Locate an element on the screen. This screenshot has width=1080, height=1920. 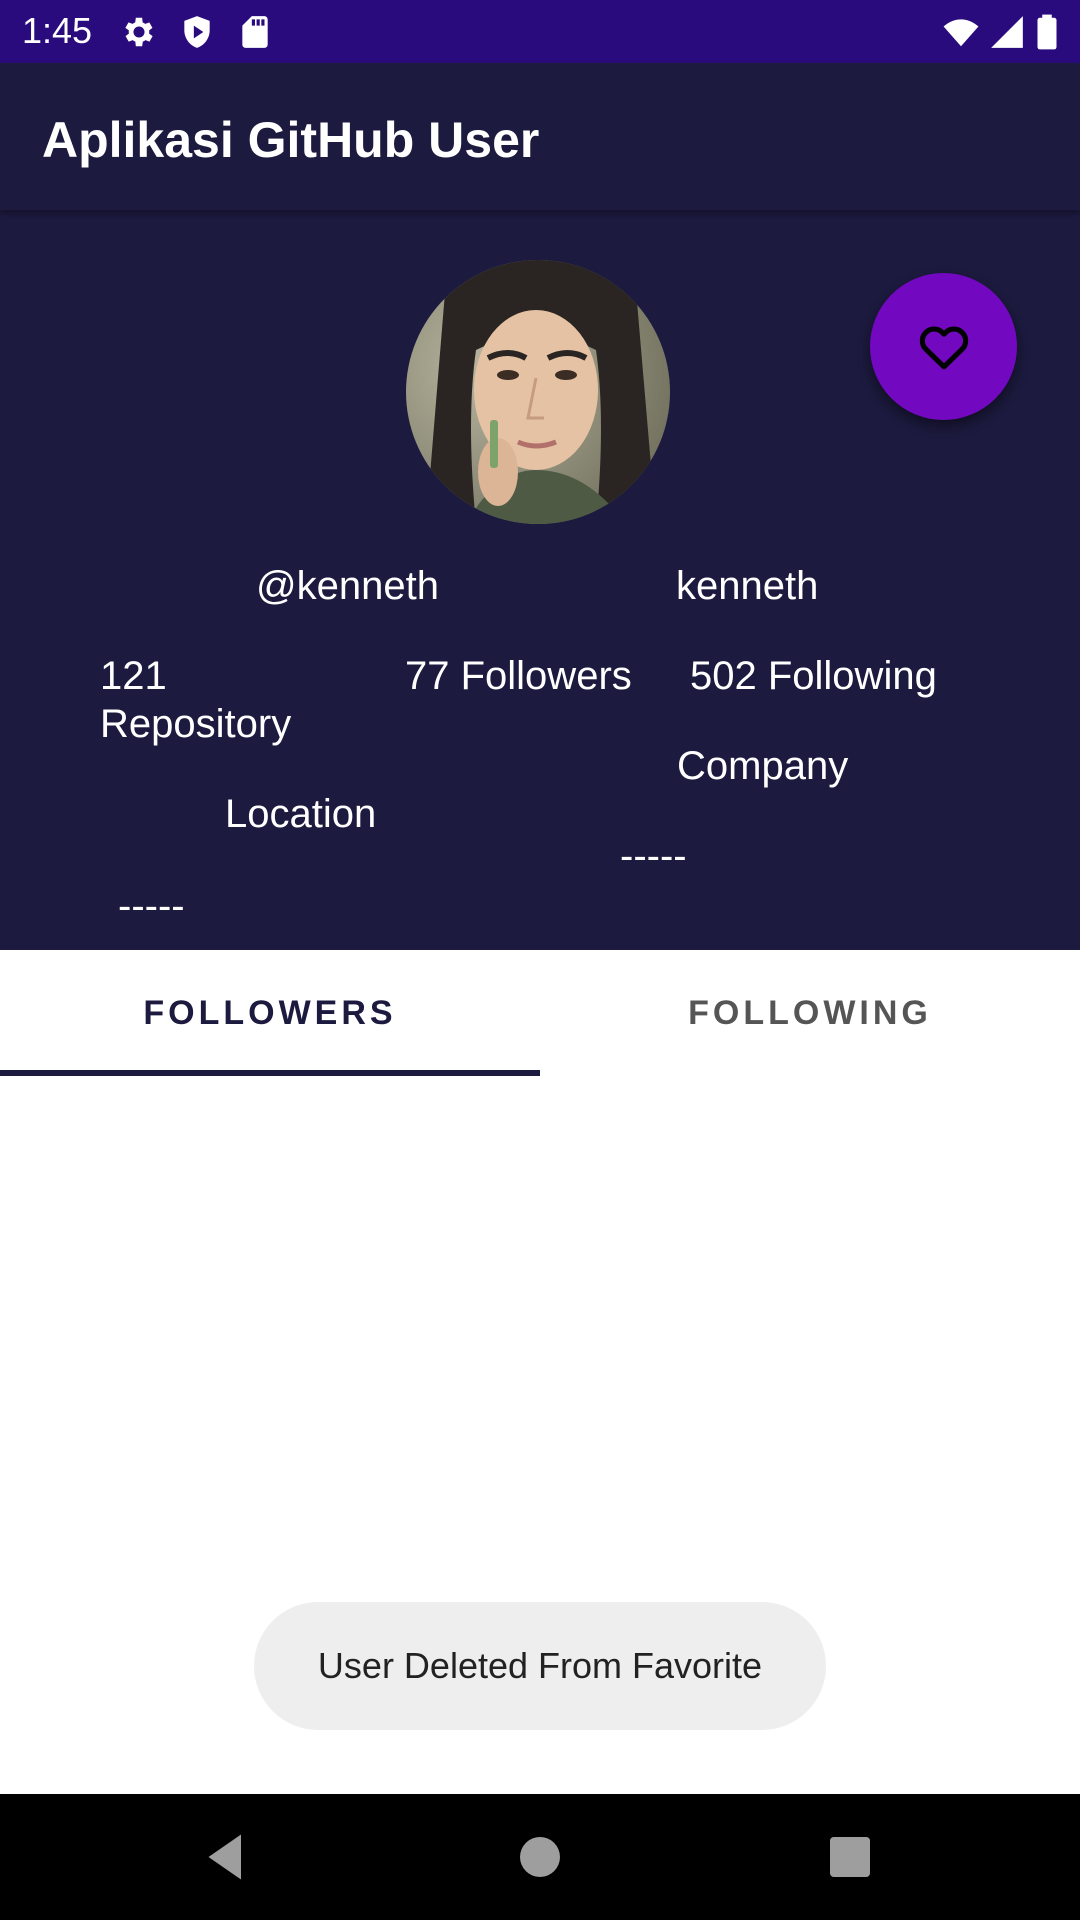
tab-bar: FOLLOWERS FOLLOWING is located at coordinates (540, 1013).